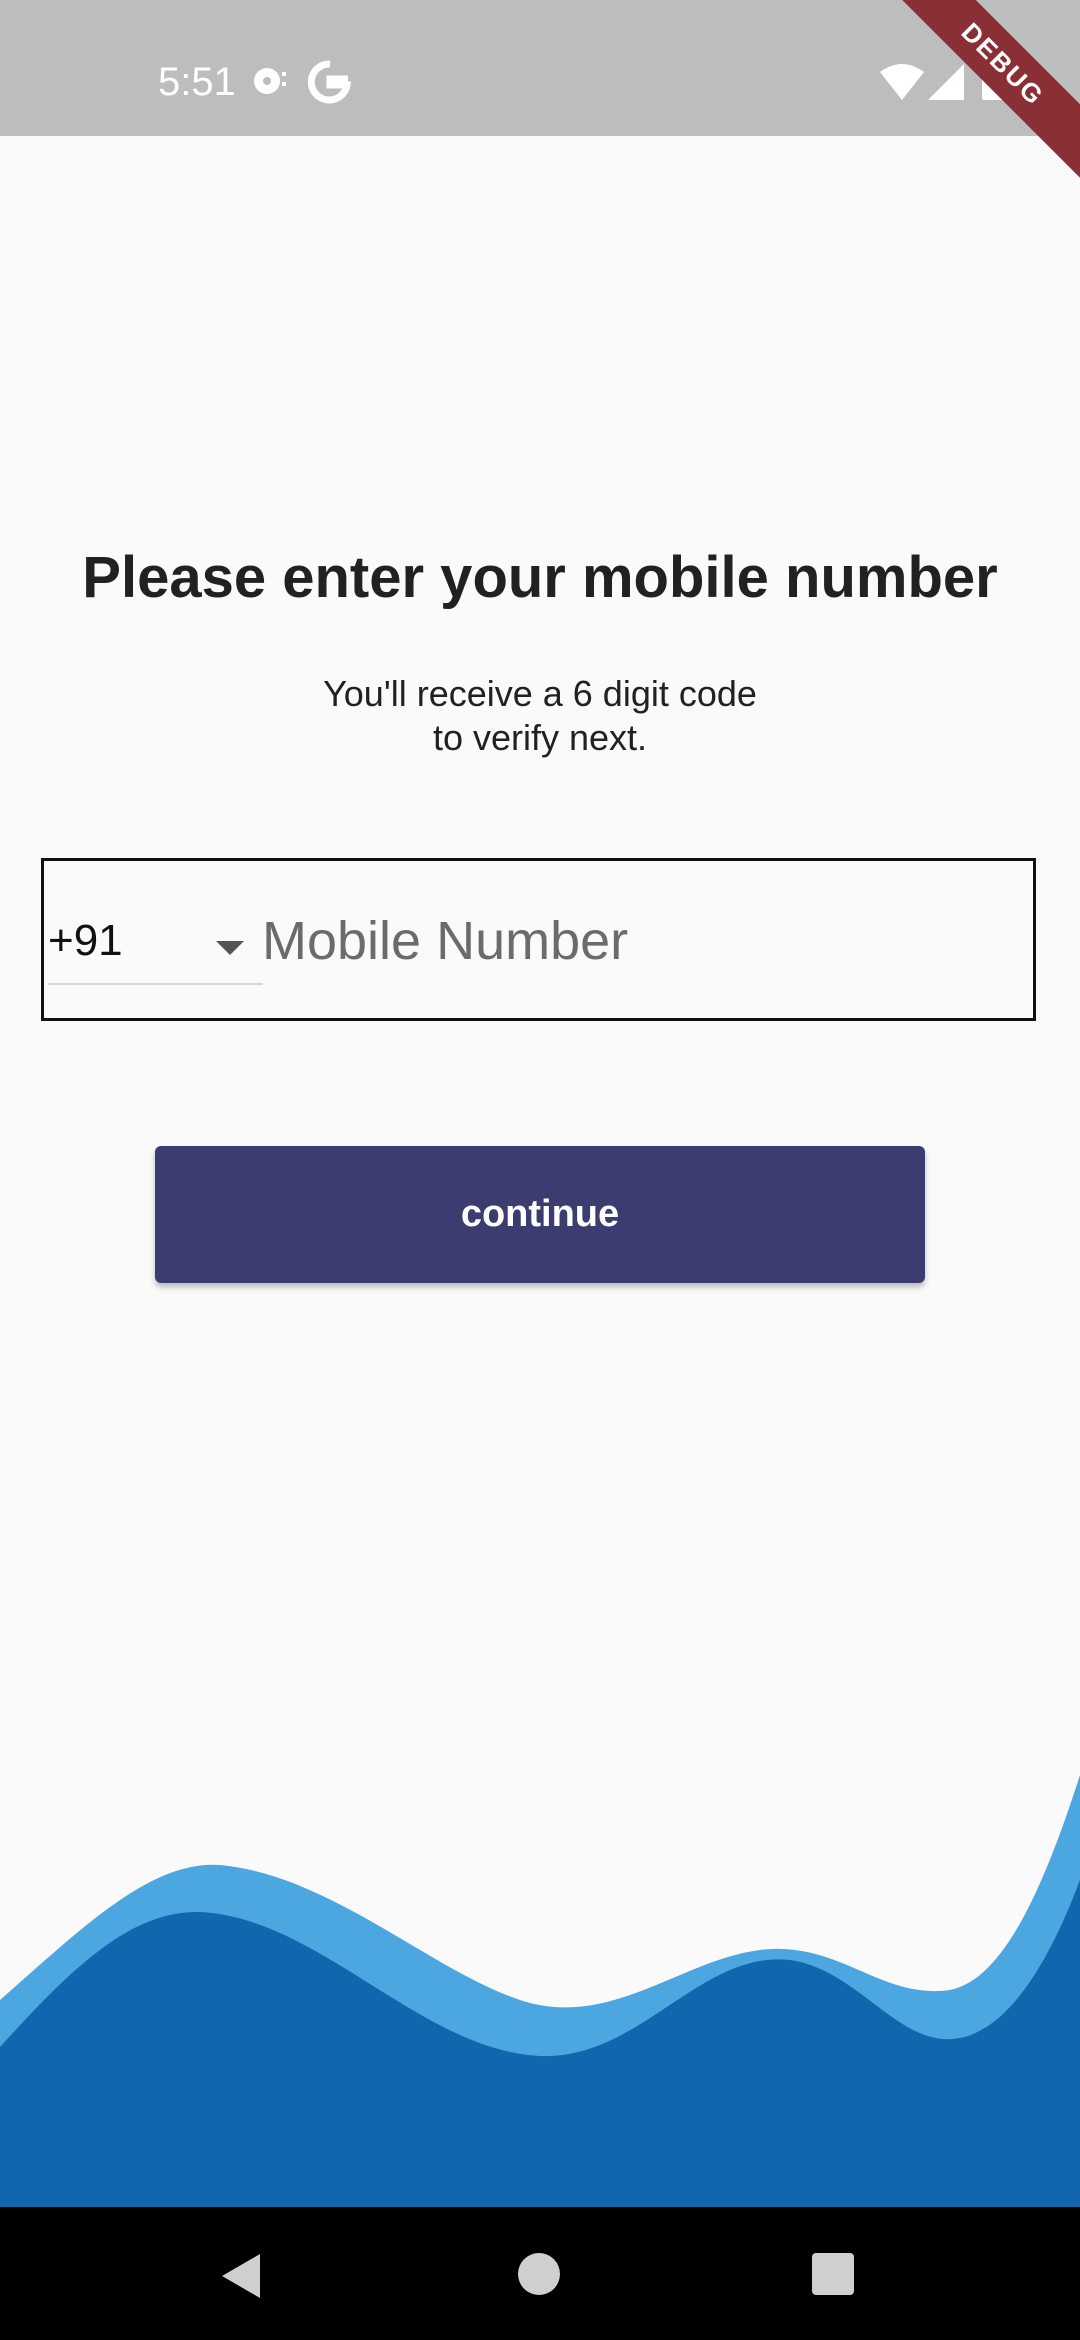  Describe the element at coordinates (85, 940) in the screenshot. I see `country-code-value: +91` at that location.